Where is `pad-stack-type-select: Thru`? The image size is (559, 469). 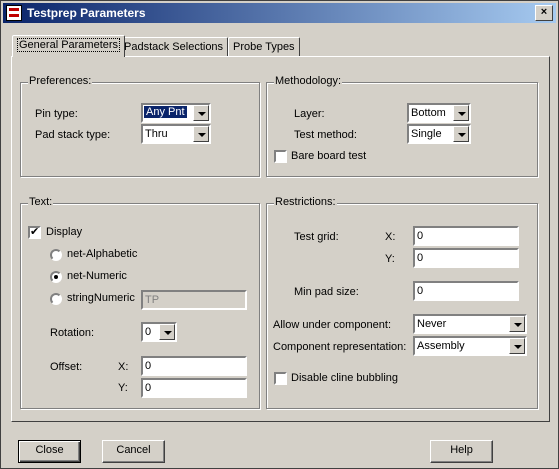 pad-stack-type-select: Thru is located at coordinates (176, 134).